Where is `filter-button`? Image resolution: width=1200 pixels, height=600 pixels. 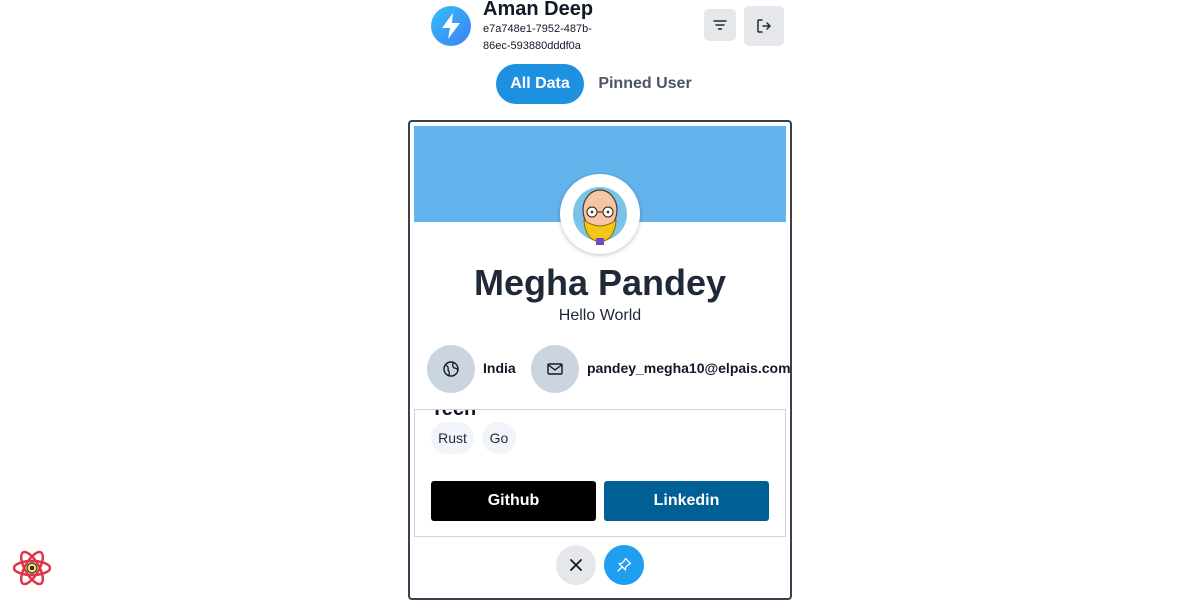
filter-button is located at coordinates (720, 25).